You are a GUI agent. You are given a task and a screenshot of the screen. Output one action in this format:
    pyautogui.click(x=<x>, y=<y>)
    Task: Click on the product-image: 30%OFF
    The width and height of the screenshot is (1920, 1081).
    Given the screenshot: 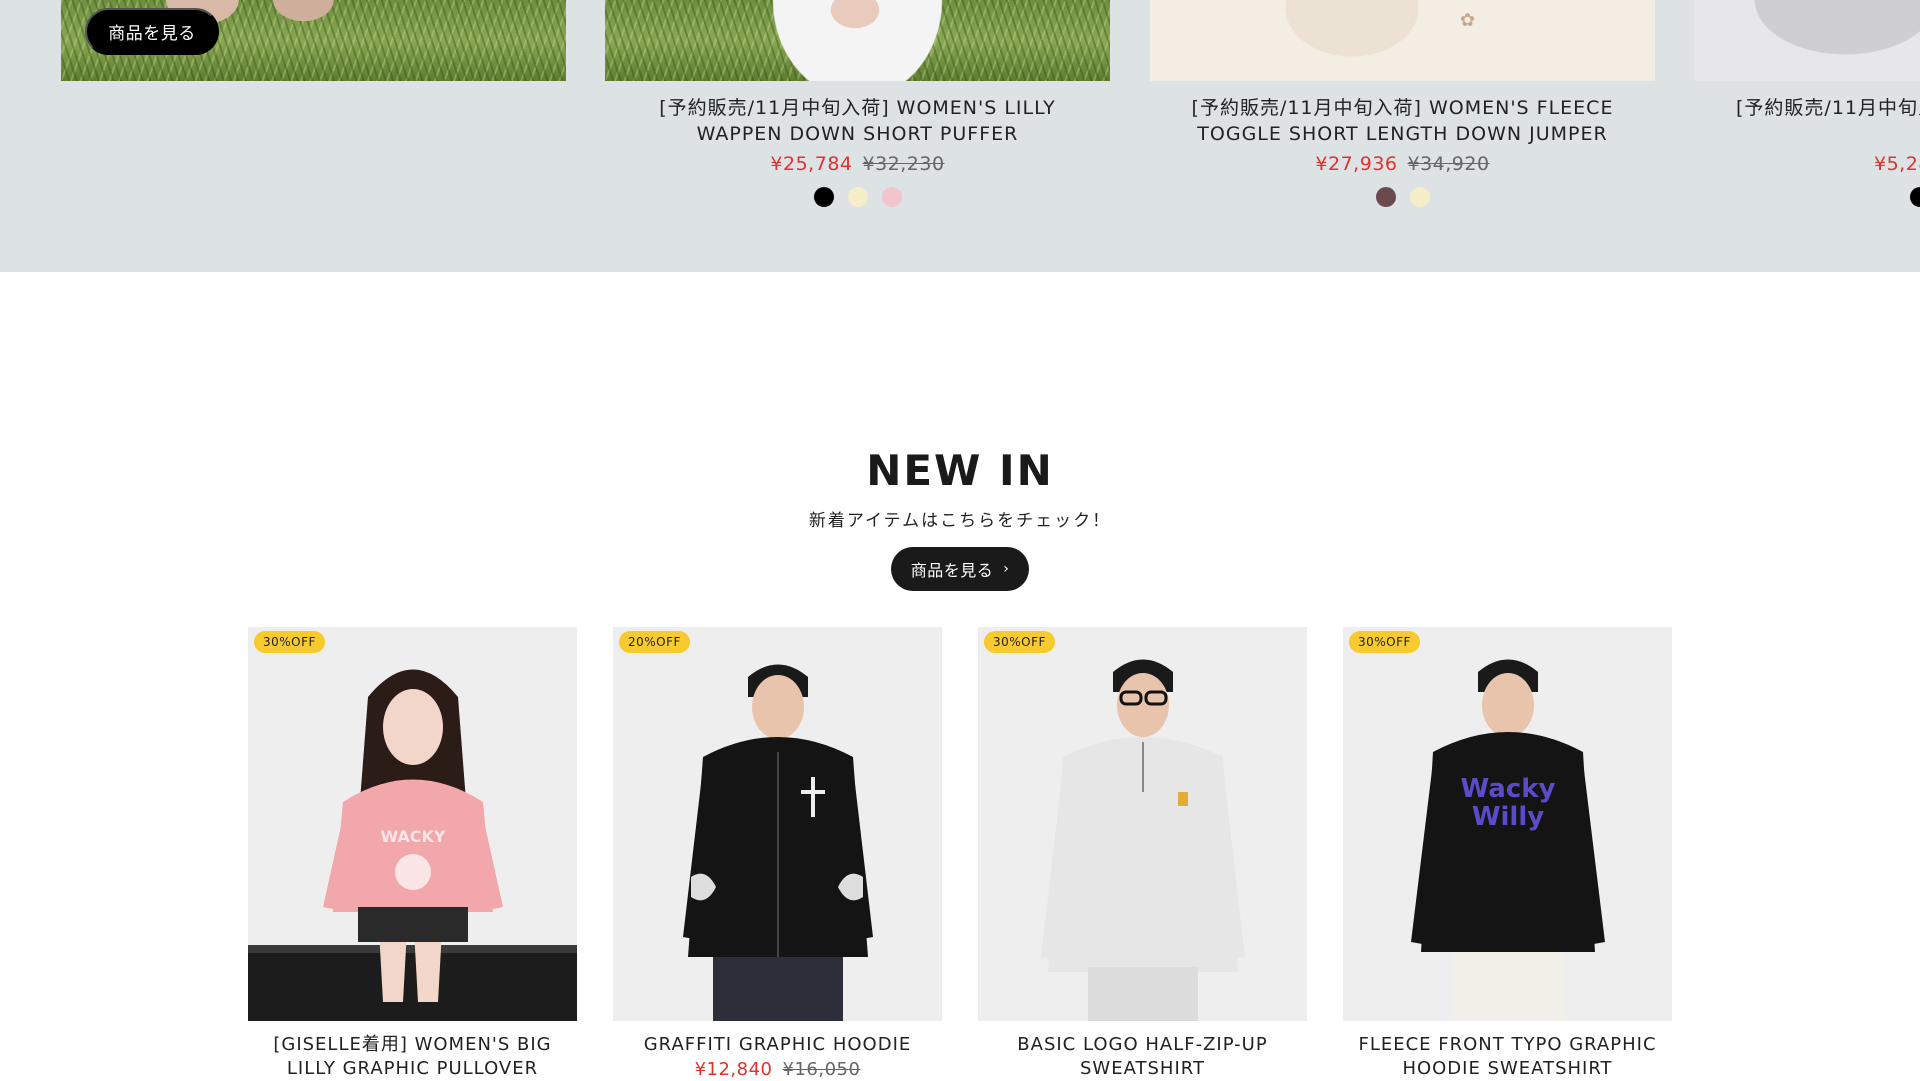 What is the action you would take?
    pyautogui.click(x=1142, y=824)
    